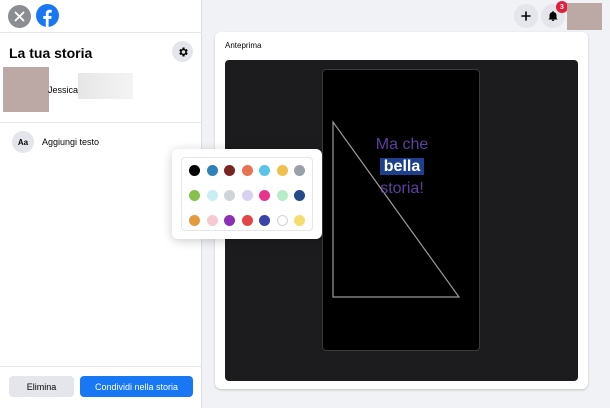 The width and height of the screenshot is (610, 408). Describe the element at coordinates (71, 142) in the screenshot. I see `add-text-label: Aggiungi testo` at that location.